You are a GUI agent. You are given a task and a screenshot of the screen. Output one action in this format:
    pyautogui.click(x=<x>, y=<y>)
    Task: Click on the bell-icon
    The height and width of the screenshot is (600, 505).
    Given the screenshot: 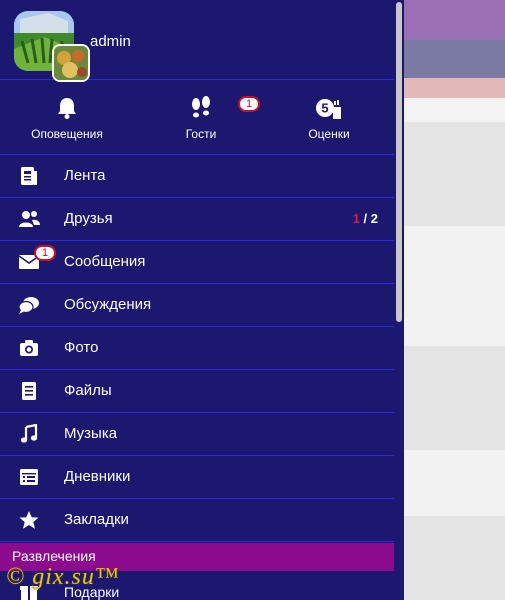 What is the action you would take?
    pyautogui.click(x=67, y=108)
    